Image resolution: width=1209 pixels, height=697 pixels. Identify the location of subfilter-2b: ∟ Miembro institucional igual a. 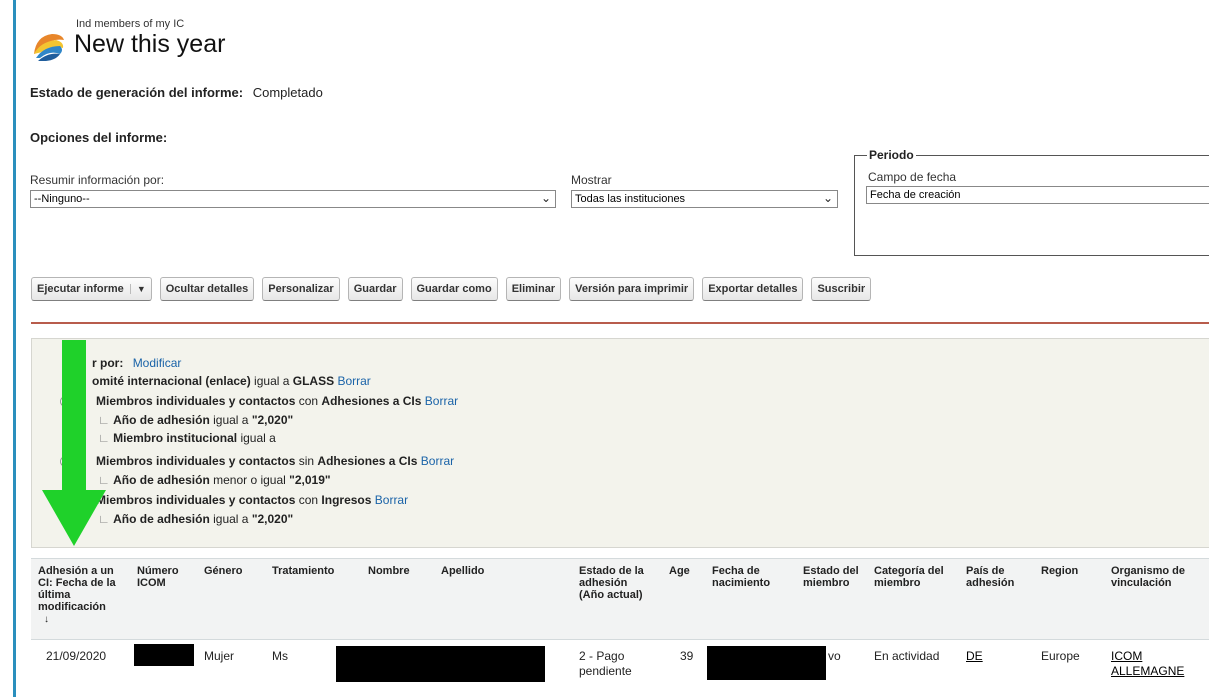
(187, 438).